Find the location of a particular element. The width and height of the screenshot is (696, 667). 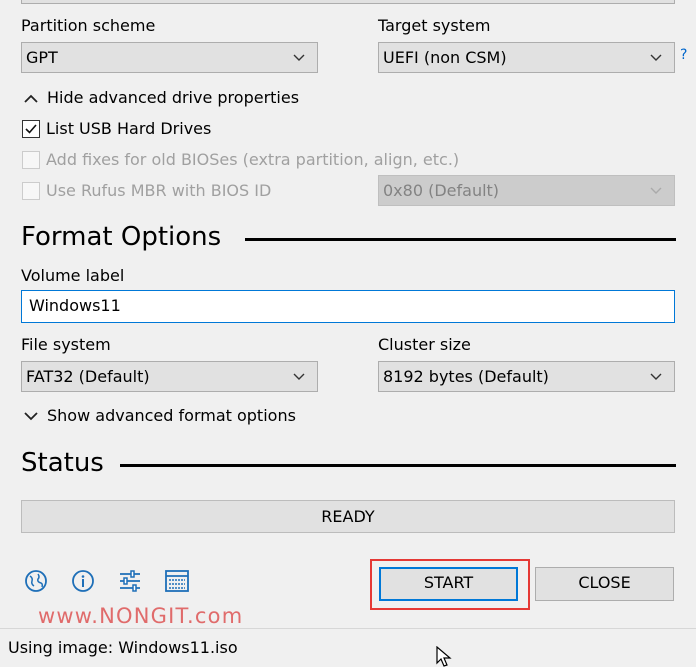

mouse-cursor-icon is located at coordinates (444, 656).